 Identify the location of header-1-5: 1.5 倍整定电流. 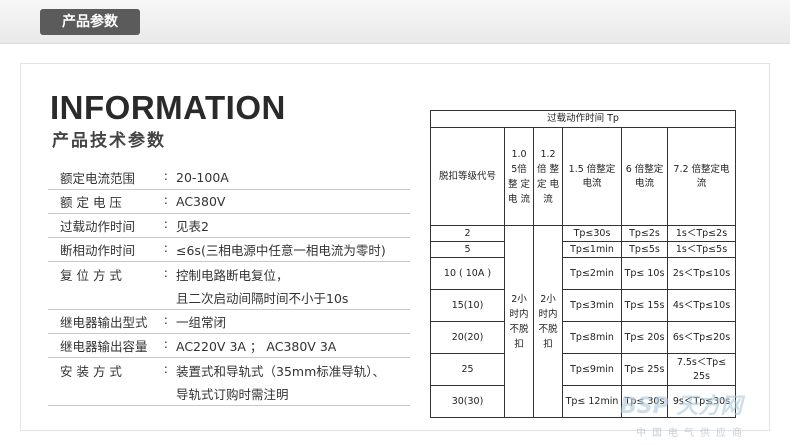
(592, 176).